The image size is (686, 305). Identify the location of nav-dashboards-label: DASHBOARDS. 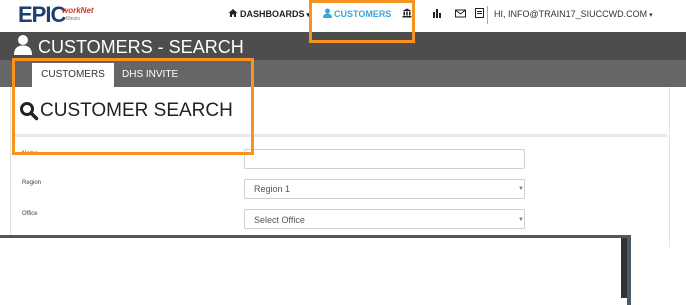
(272, 14).